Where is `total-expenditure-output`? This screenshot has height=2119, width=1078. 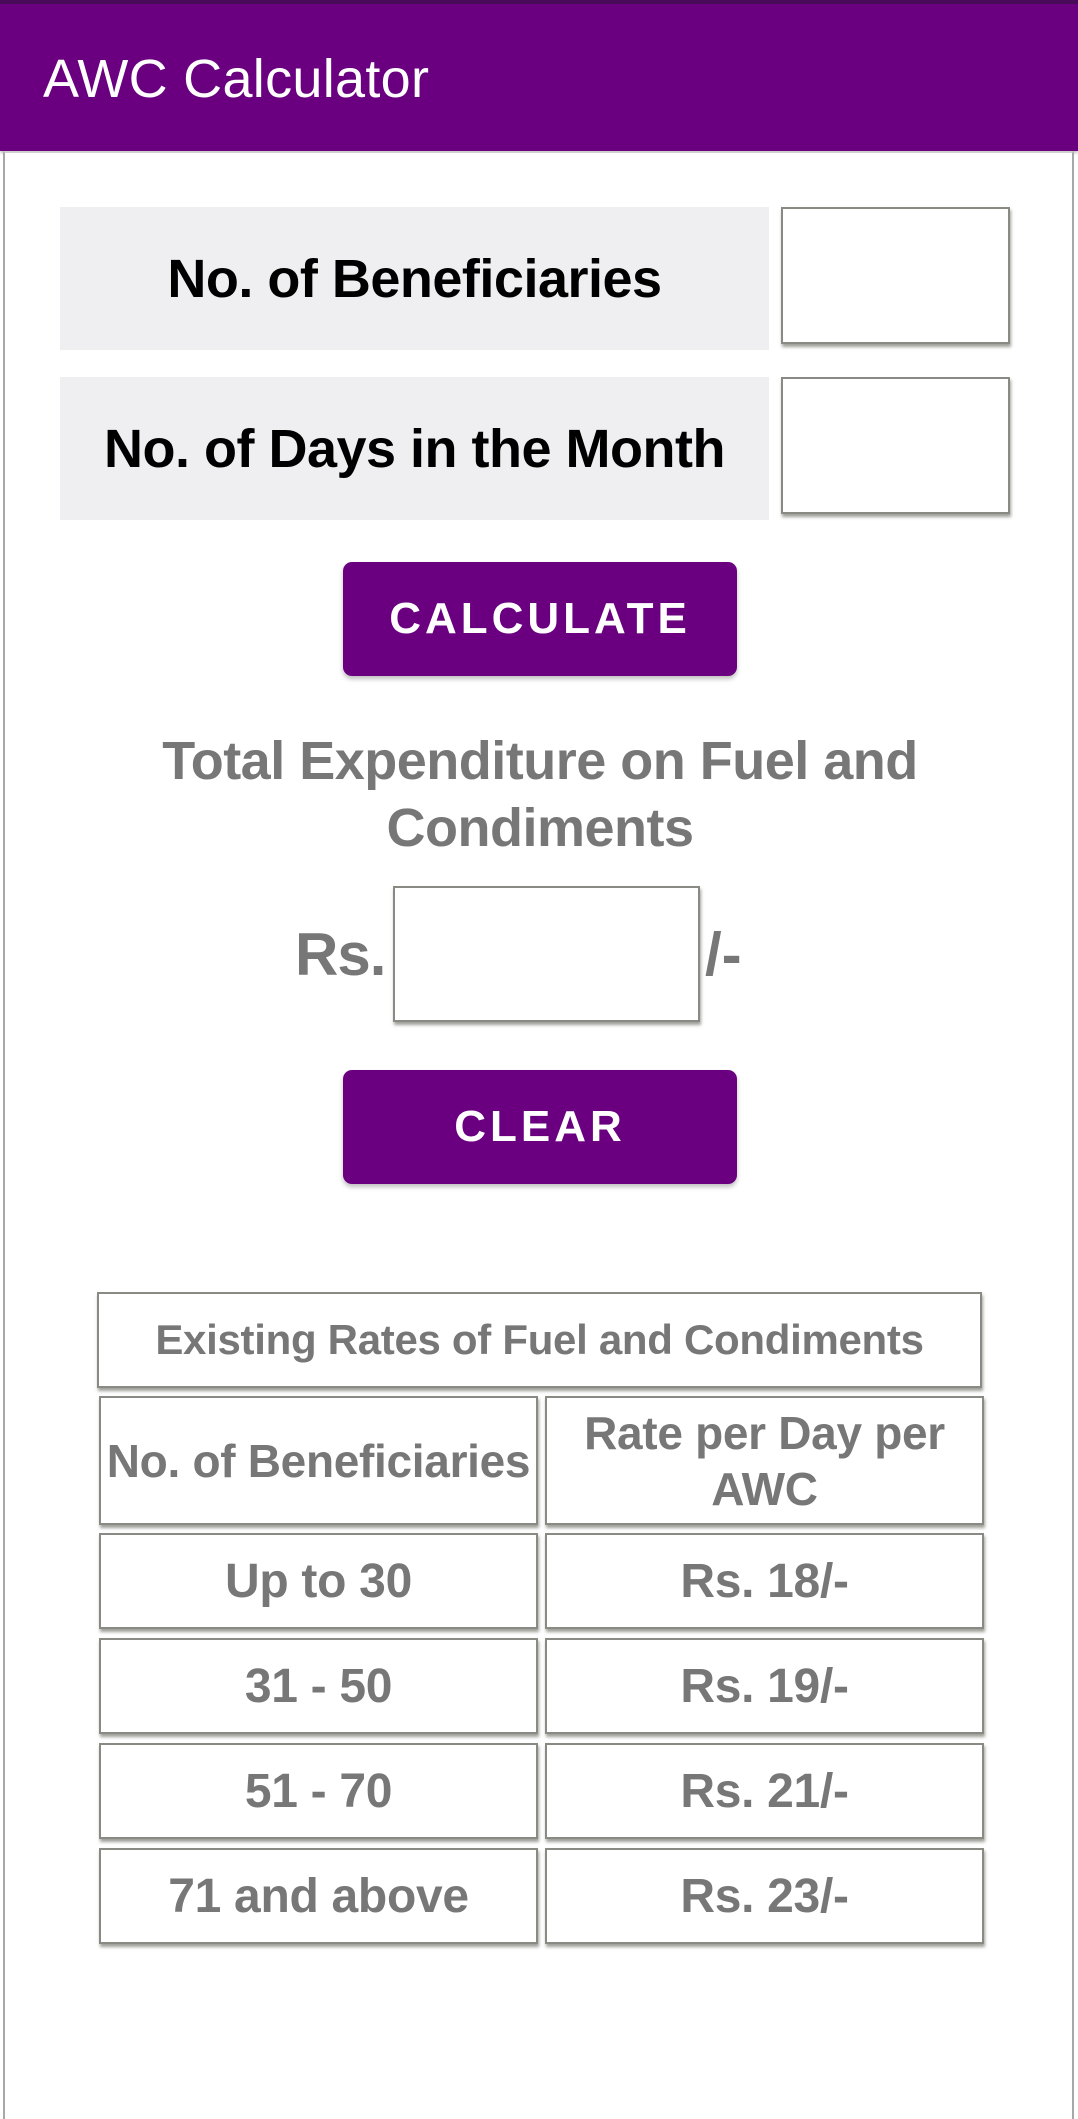
total-expenditure-output is located at coordinates (546, 954).